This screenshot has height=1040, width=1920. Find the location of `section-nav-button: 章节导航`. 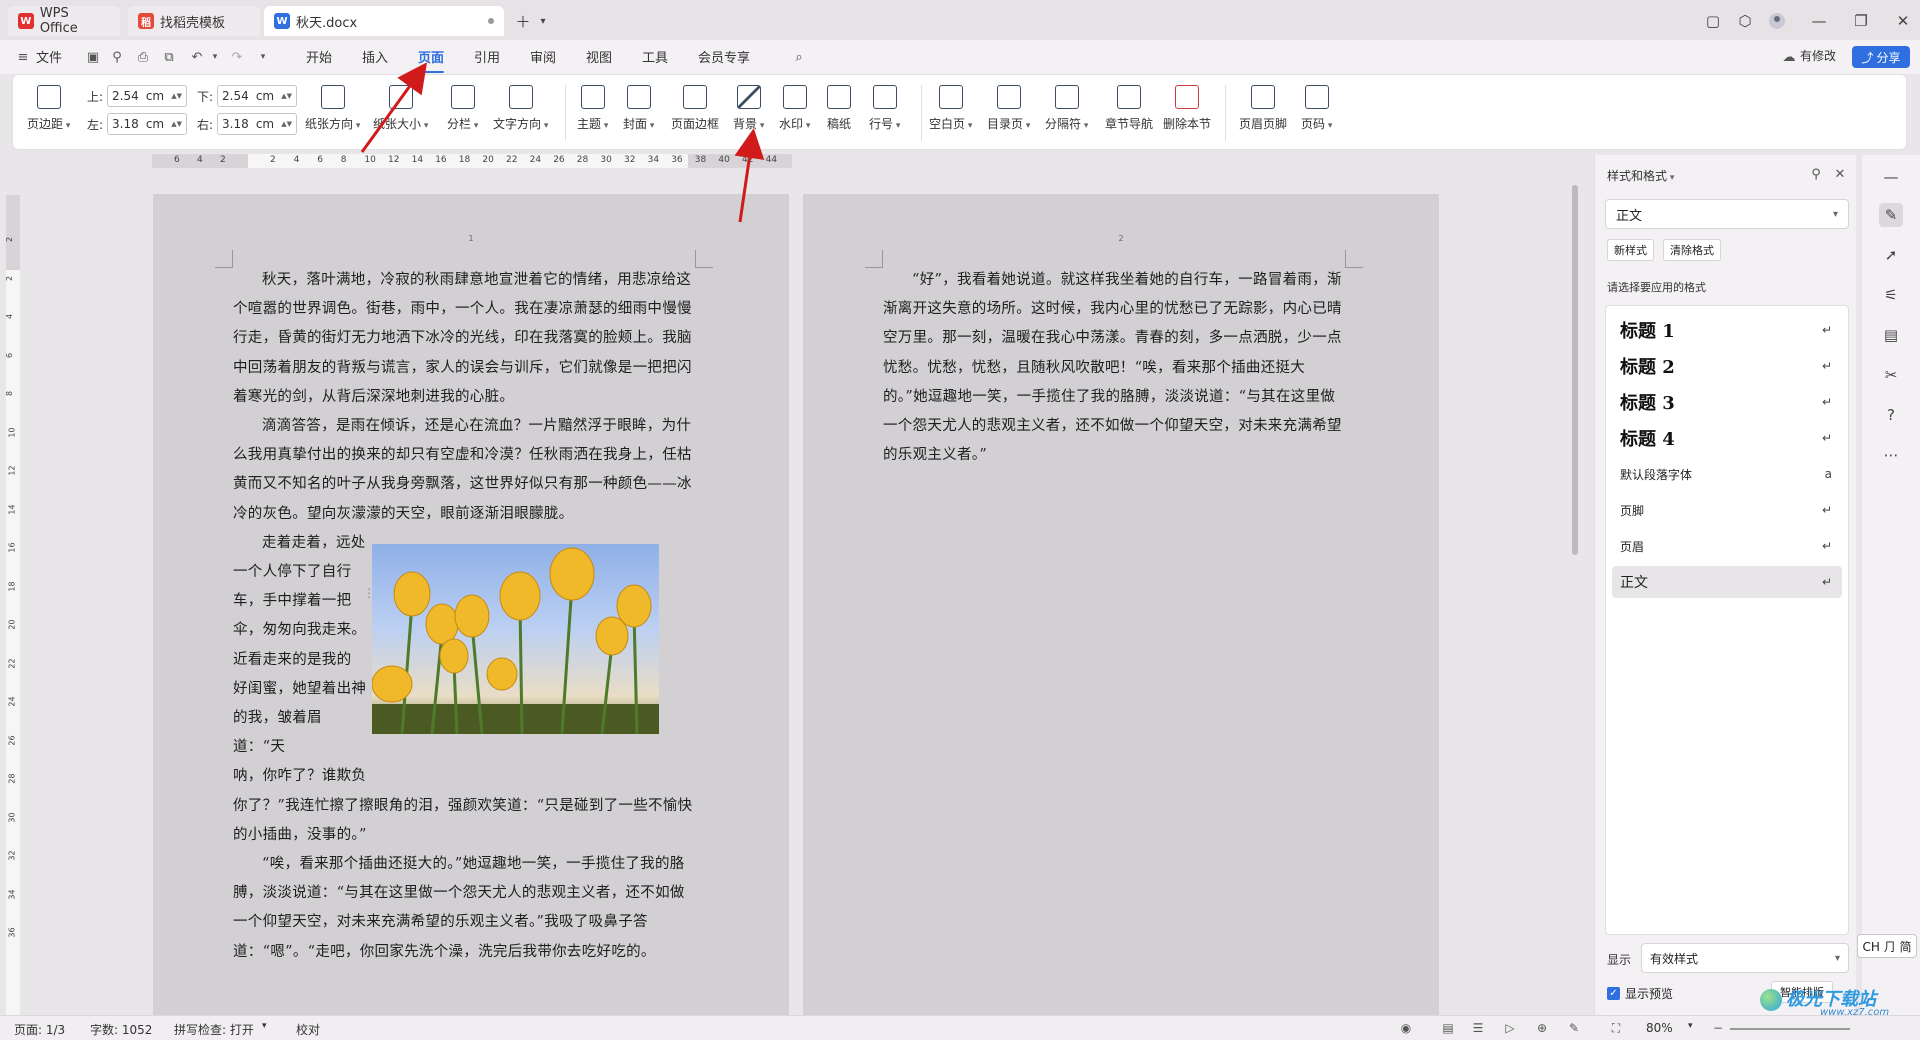

section-nav-button: 章节导航 is located at coordinates (1129, 108).